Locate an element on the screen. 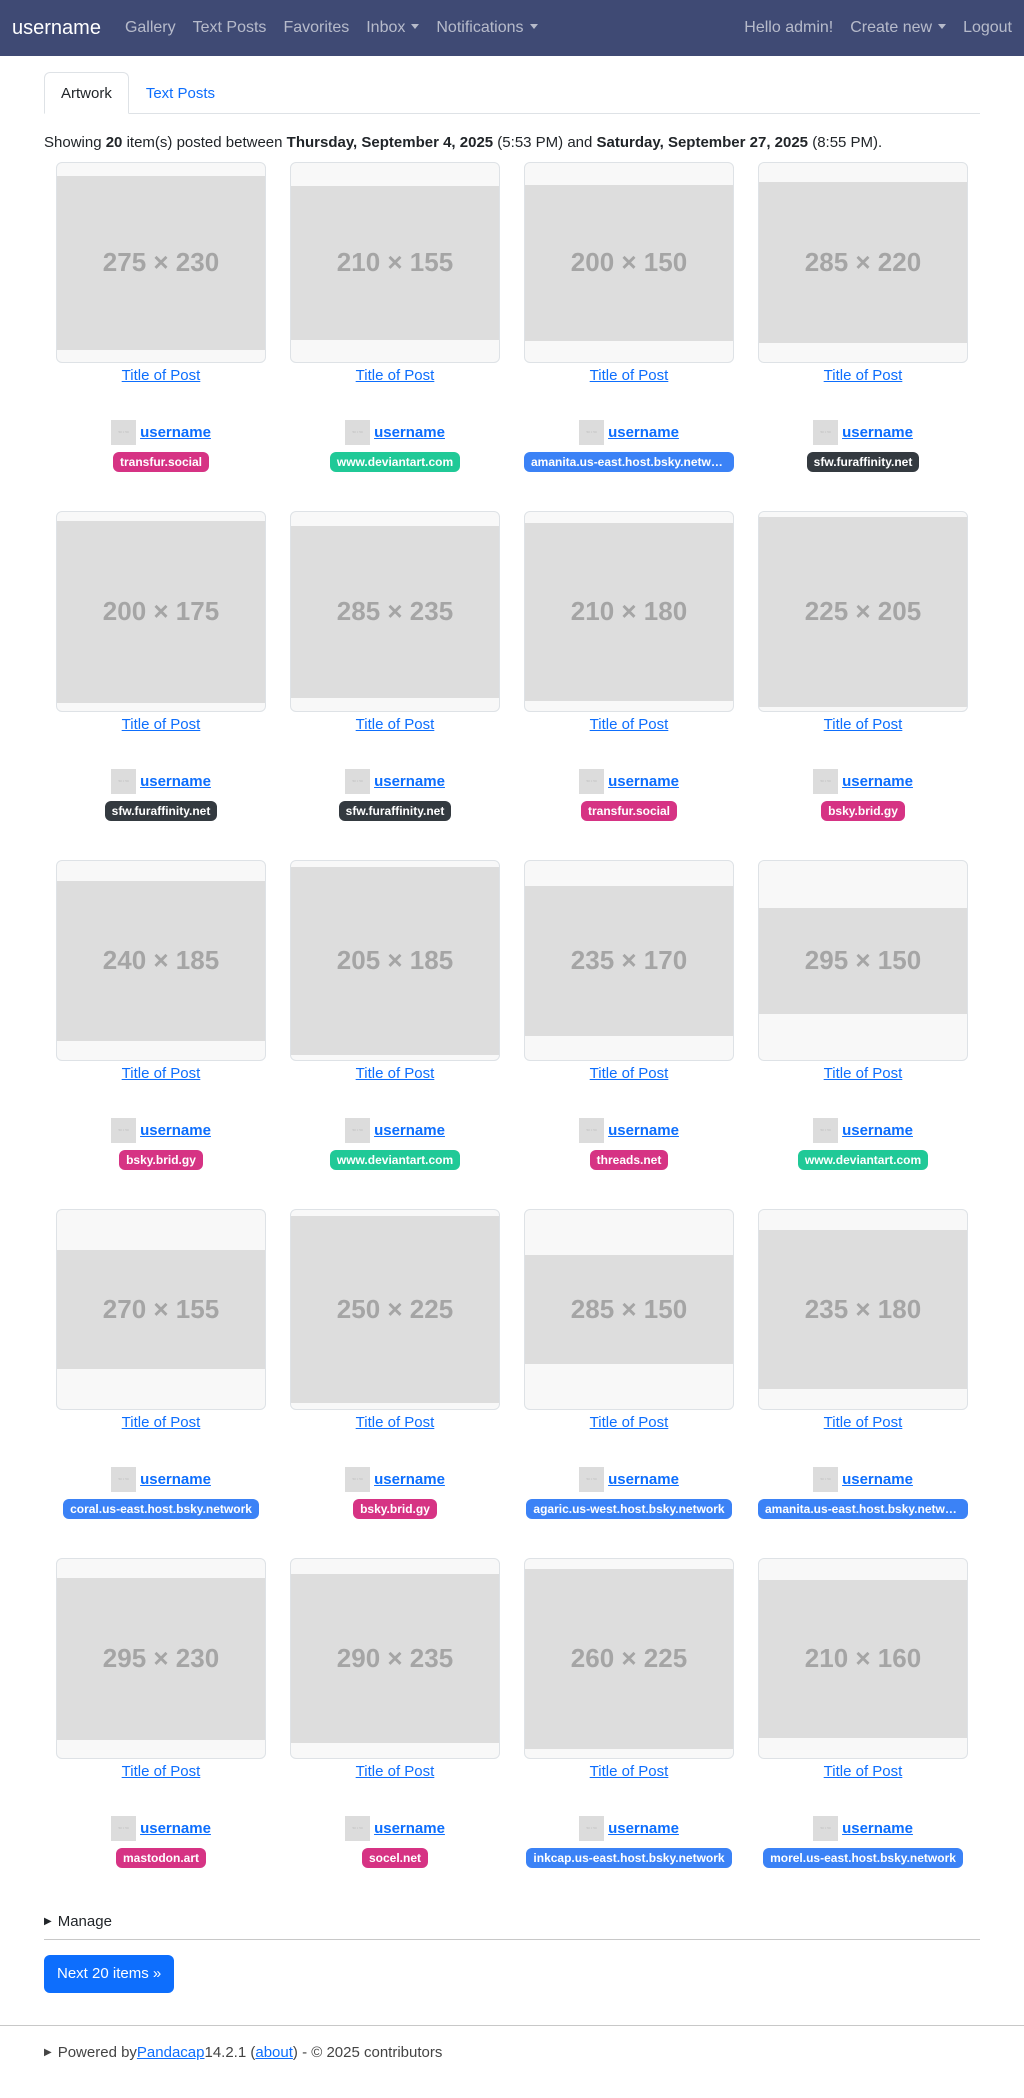 The height and width of the screenshot is (2098, 1024). artwork-thumbnail: 210 × 160 is located at coordinates (863, 1658).